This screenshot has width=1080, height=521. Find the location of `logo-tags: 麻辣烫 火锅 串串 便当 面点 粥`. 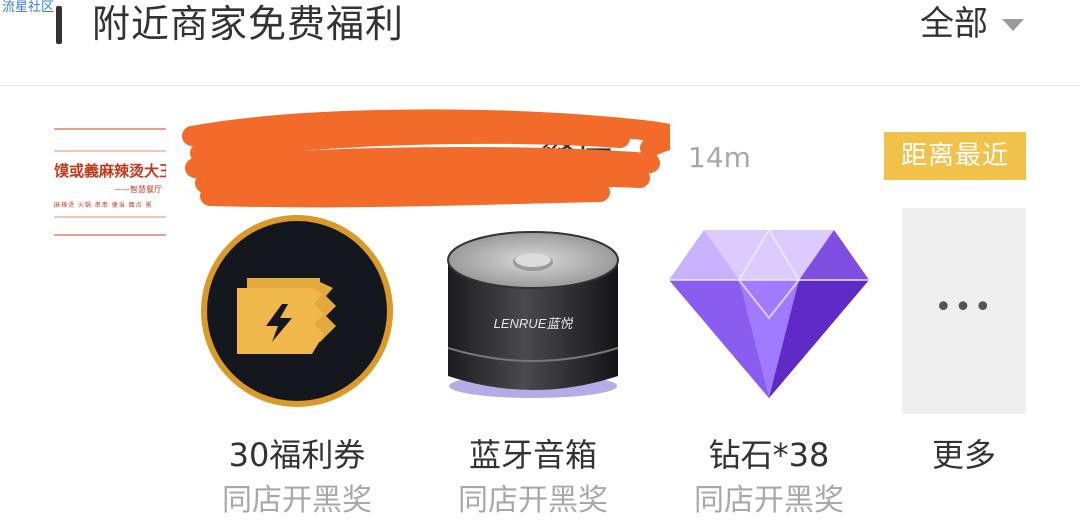

logo-tags: 麻辣烫 火锅 串串 便当 面点 粥 is located at coordinates (103, 205).